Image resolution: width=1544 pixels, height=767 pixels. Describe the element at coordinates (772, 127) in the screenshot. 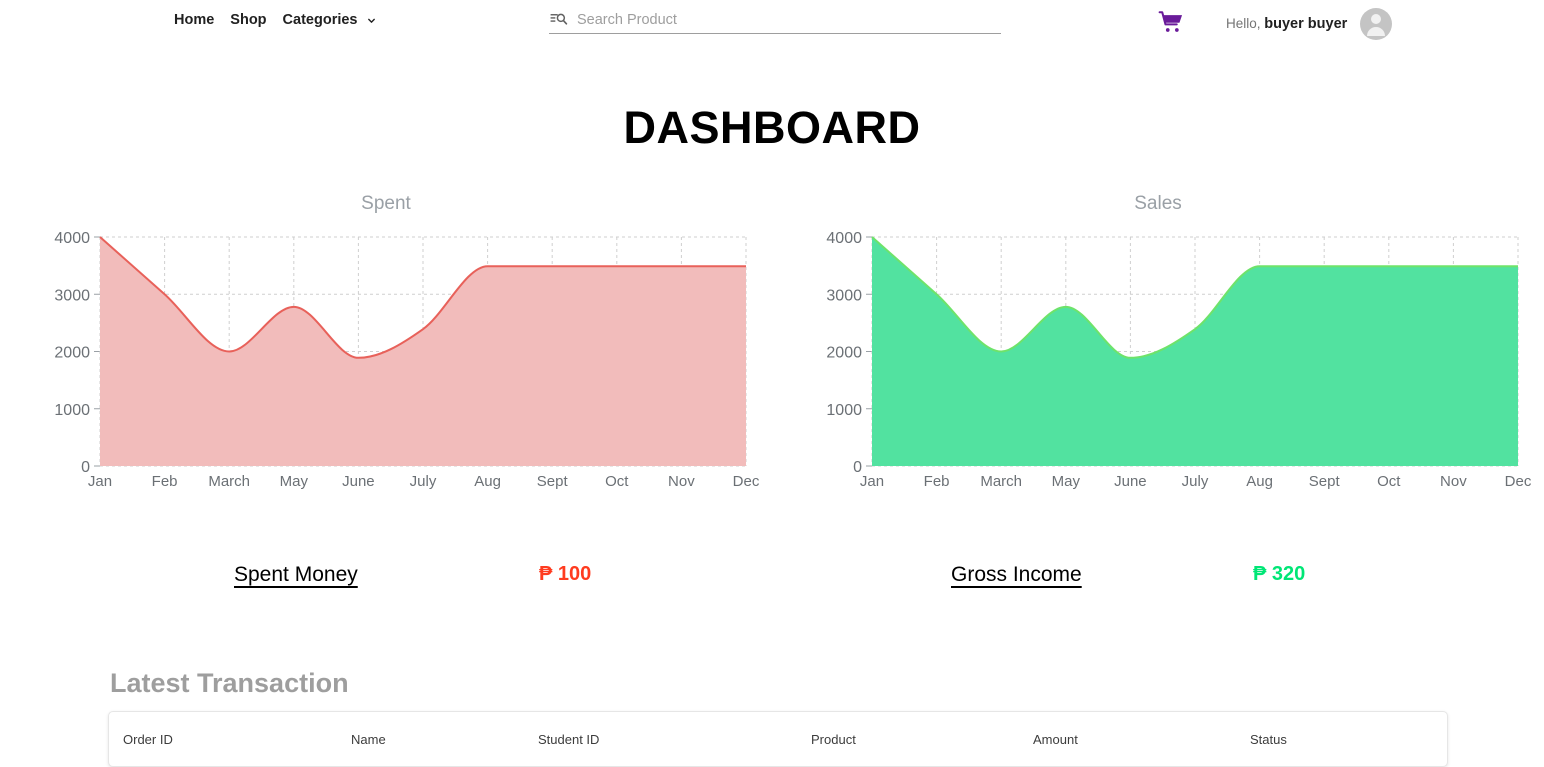

I see `page-title: DASHBOARD` at that location.